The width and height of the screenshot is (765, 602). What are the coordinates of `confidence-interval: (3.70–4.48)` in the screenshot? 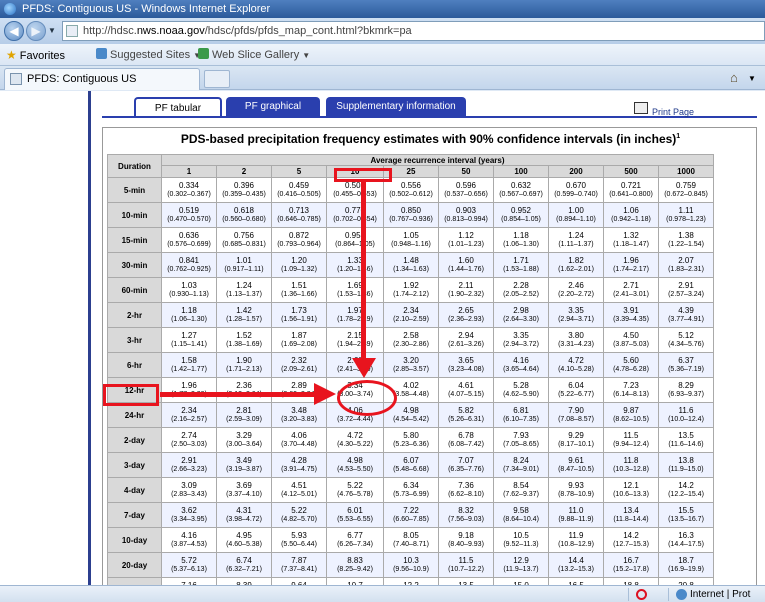 It's located at (299, 444).